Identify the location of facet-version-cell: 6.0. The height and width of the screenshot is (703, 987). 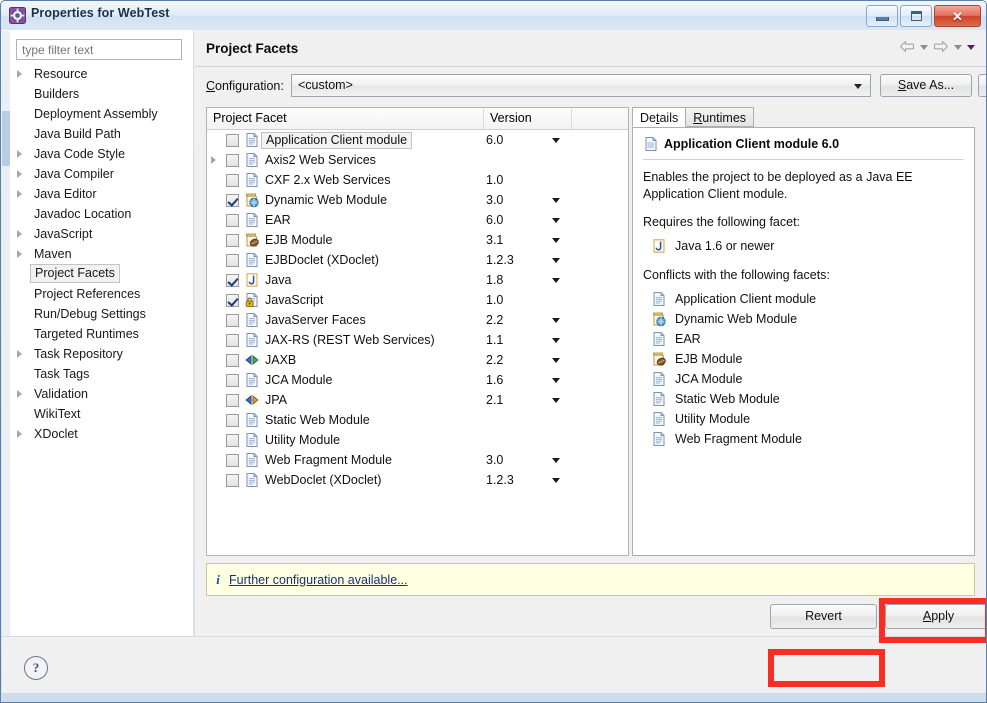
(512, 140).